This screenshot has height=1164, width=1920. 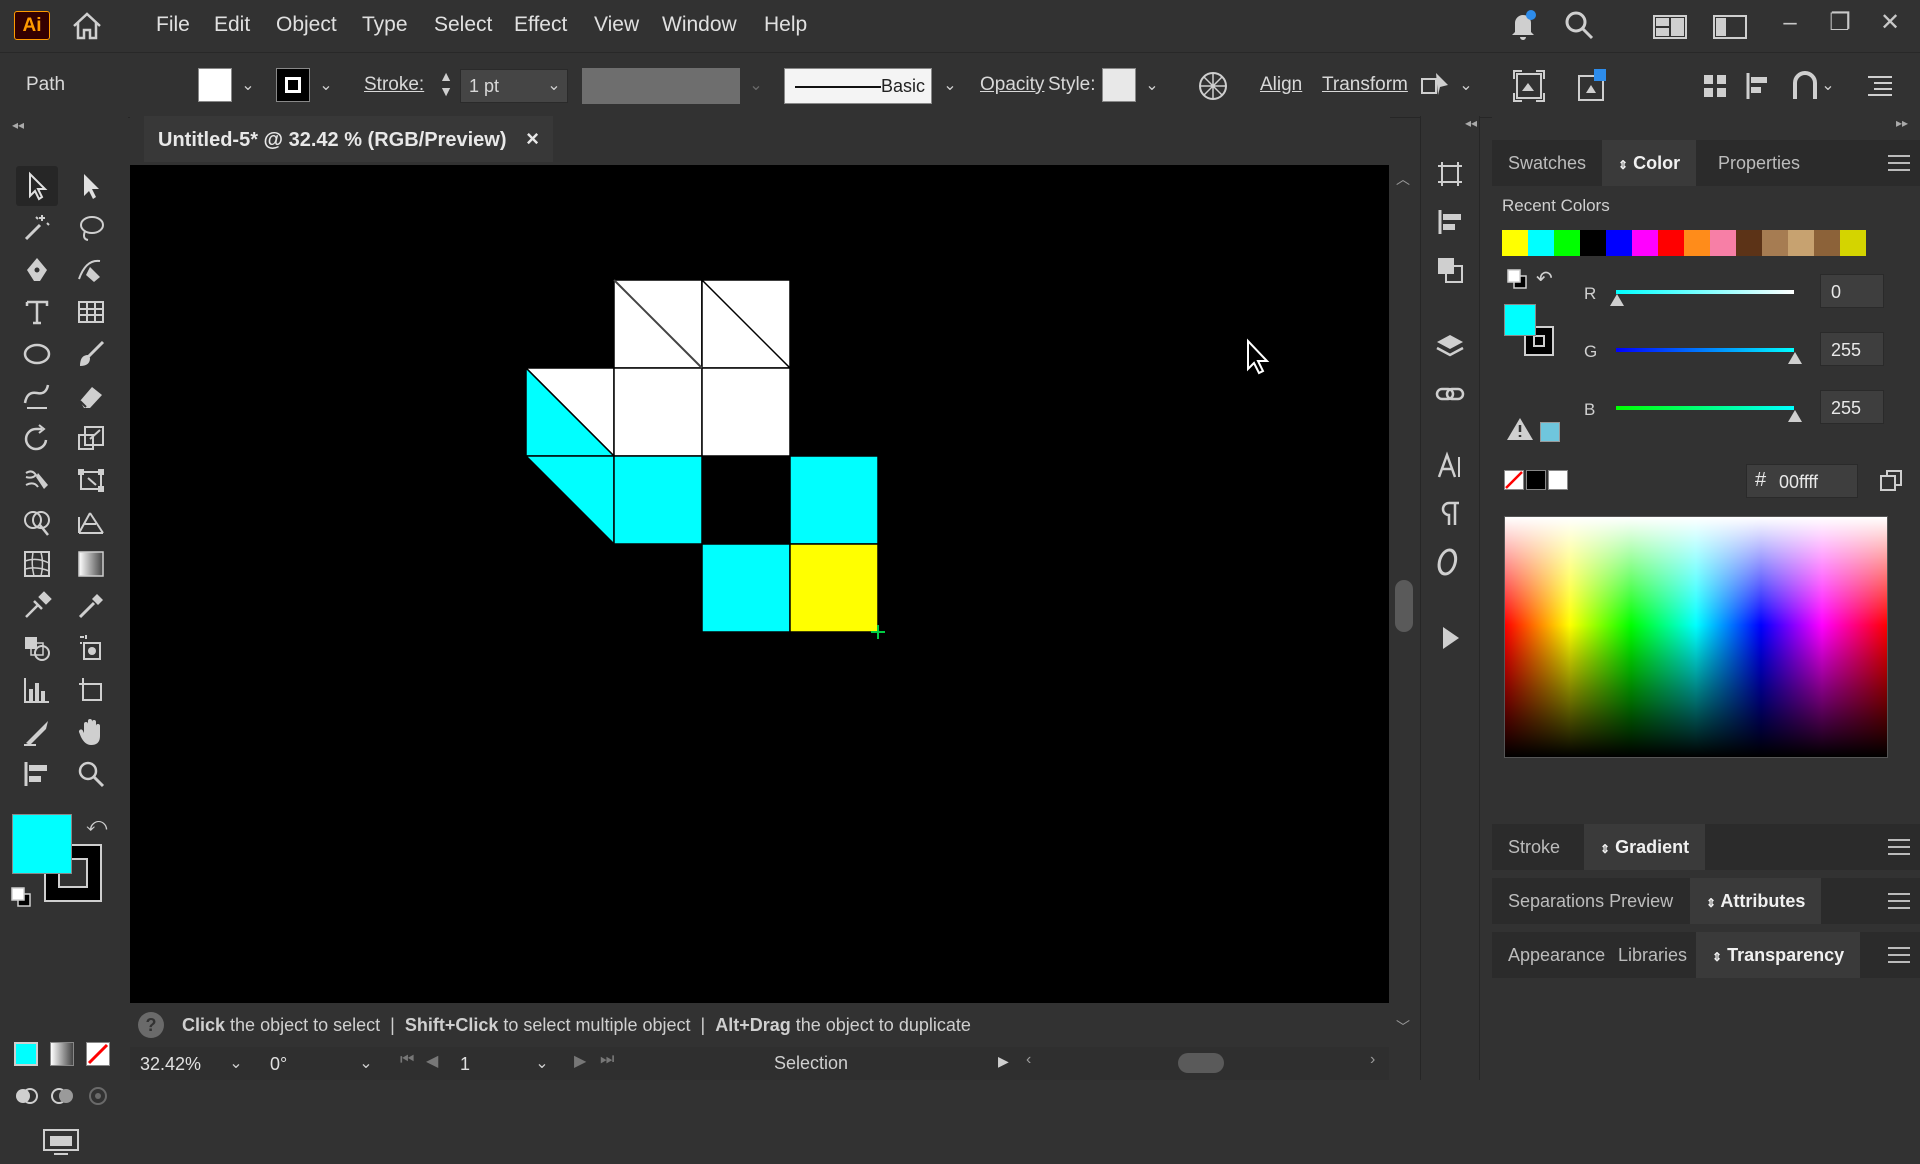 What do you see at coordinates (1450, 394) in the screenshot?
I see `links-panel-icon` at bounding box center [1450, 394].